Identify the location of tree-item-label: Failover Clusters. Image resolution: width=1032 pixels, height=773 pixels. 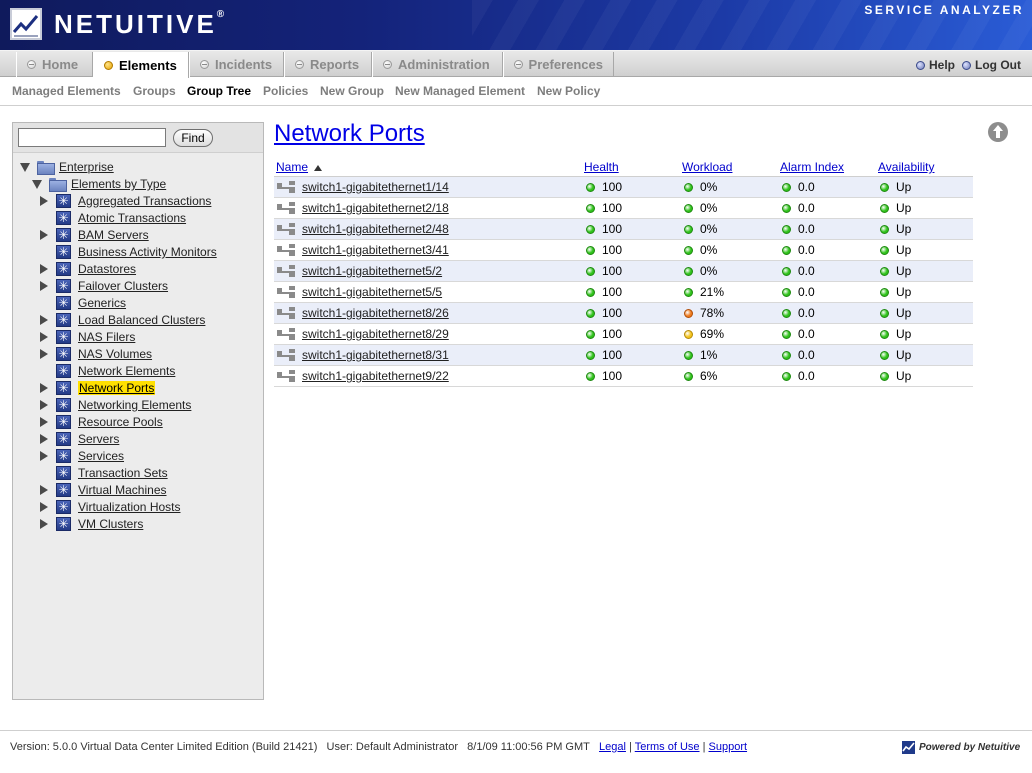
(123, 286).